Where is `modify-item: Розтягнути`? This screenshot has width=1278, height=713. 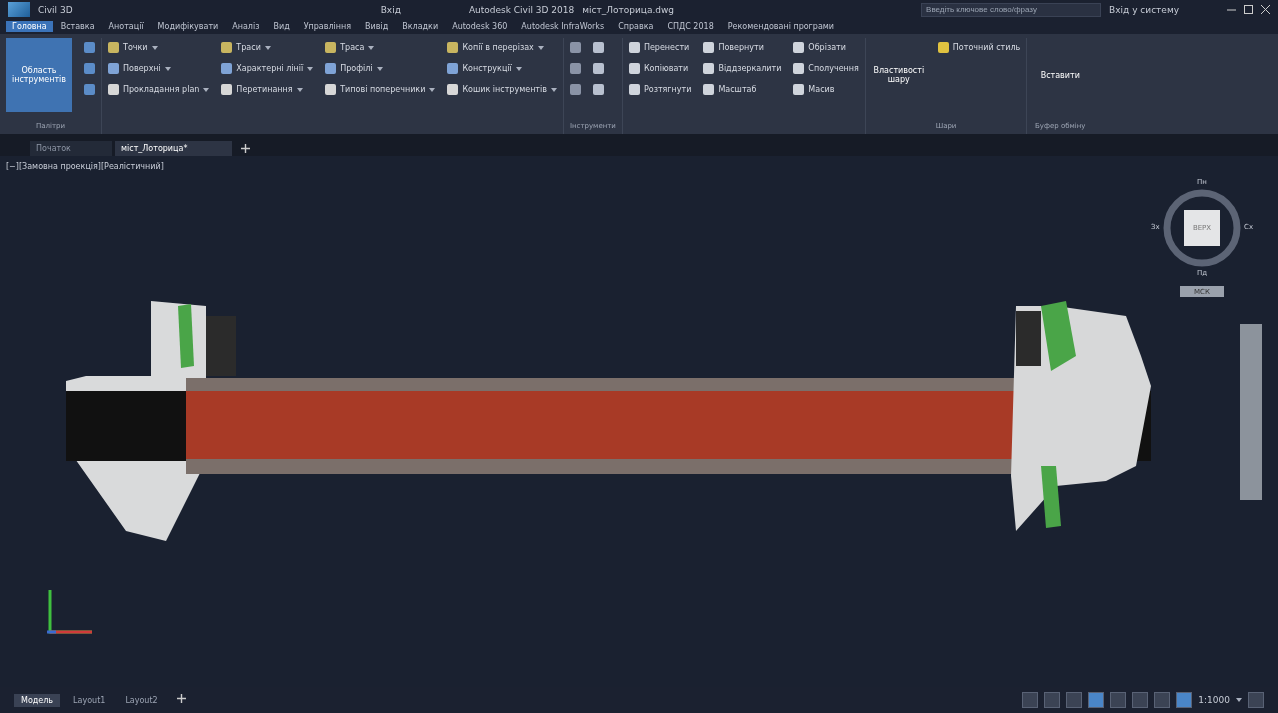 modify-item: Розтягнути is located at coordinates (667, 89).